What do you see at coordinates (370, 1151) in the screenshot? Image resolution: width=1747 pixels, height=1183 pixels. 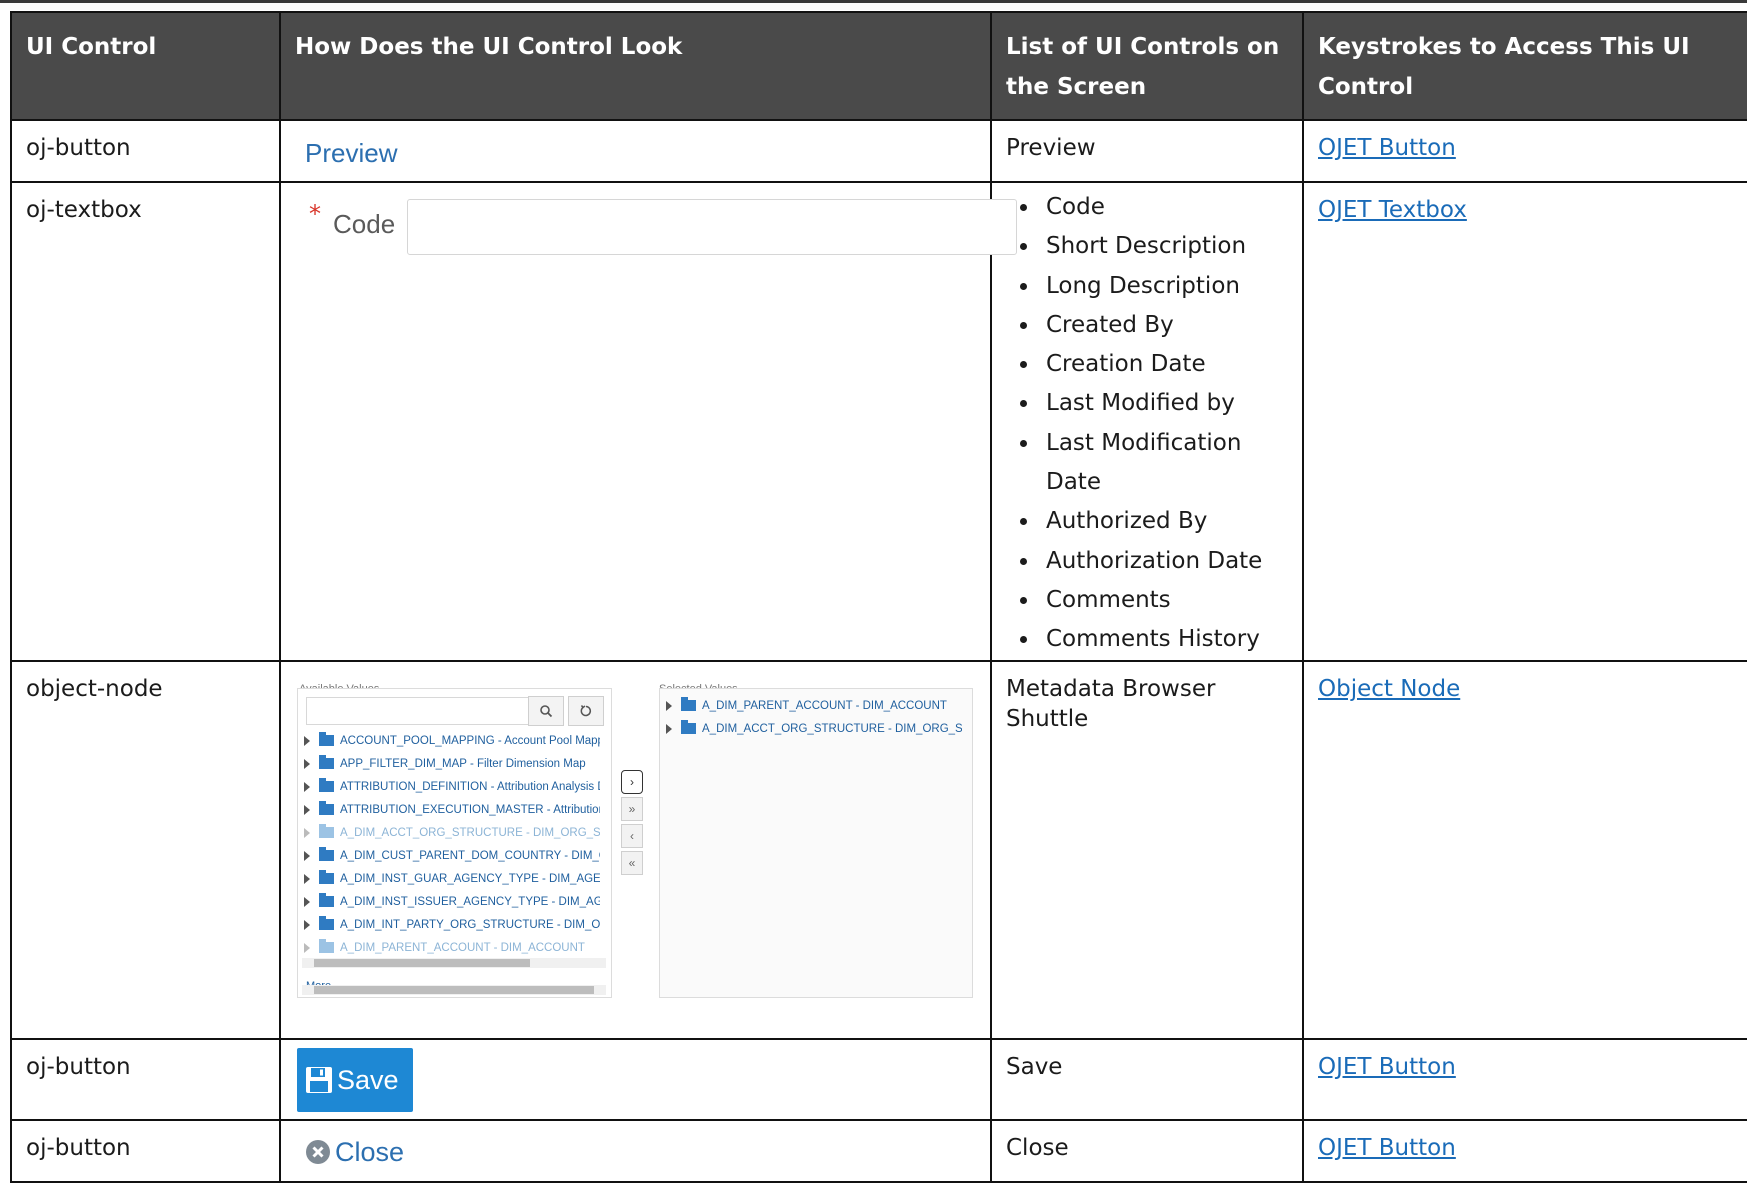 I see `close-label: Close` at bounding box center [370, 1151].